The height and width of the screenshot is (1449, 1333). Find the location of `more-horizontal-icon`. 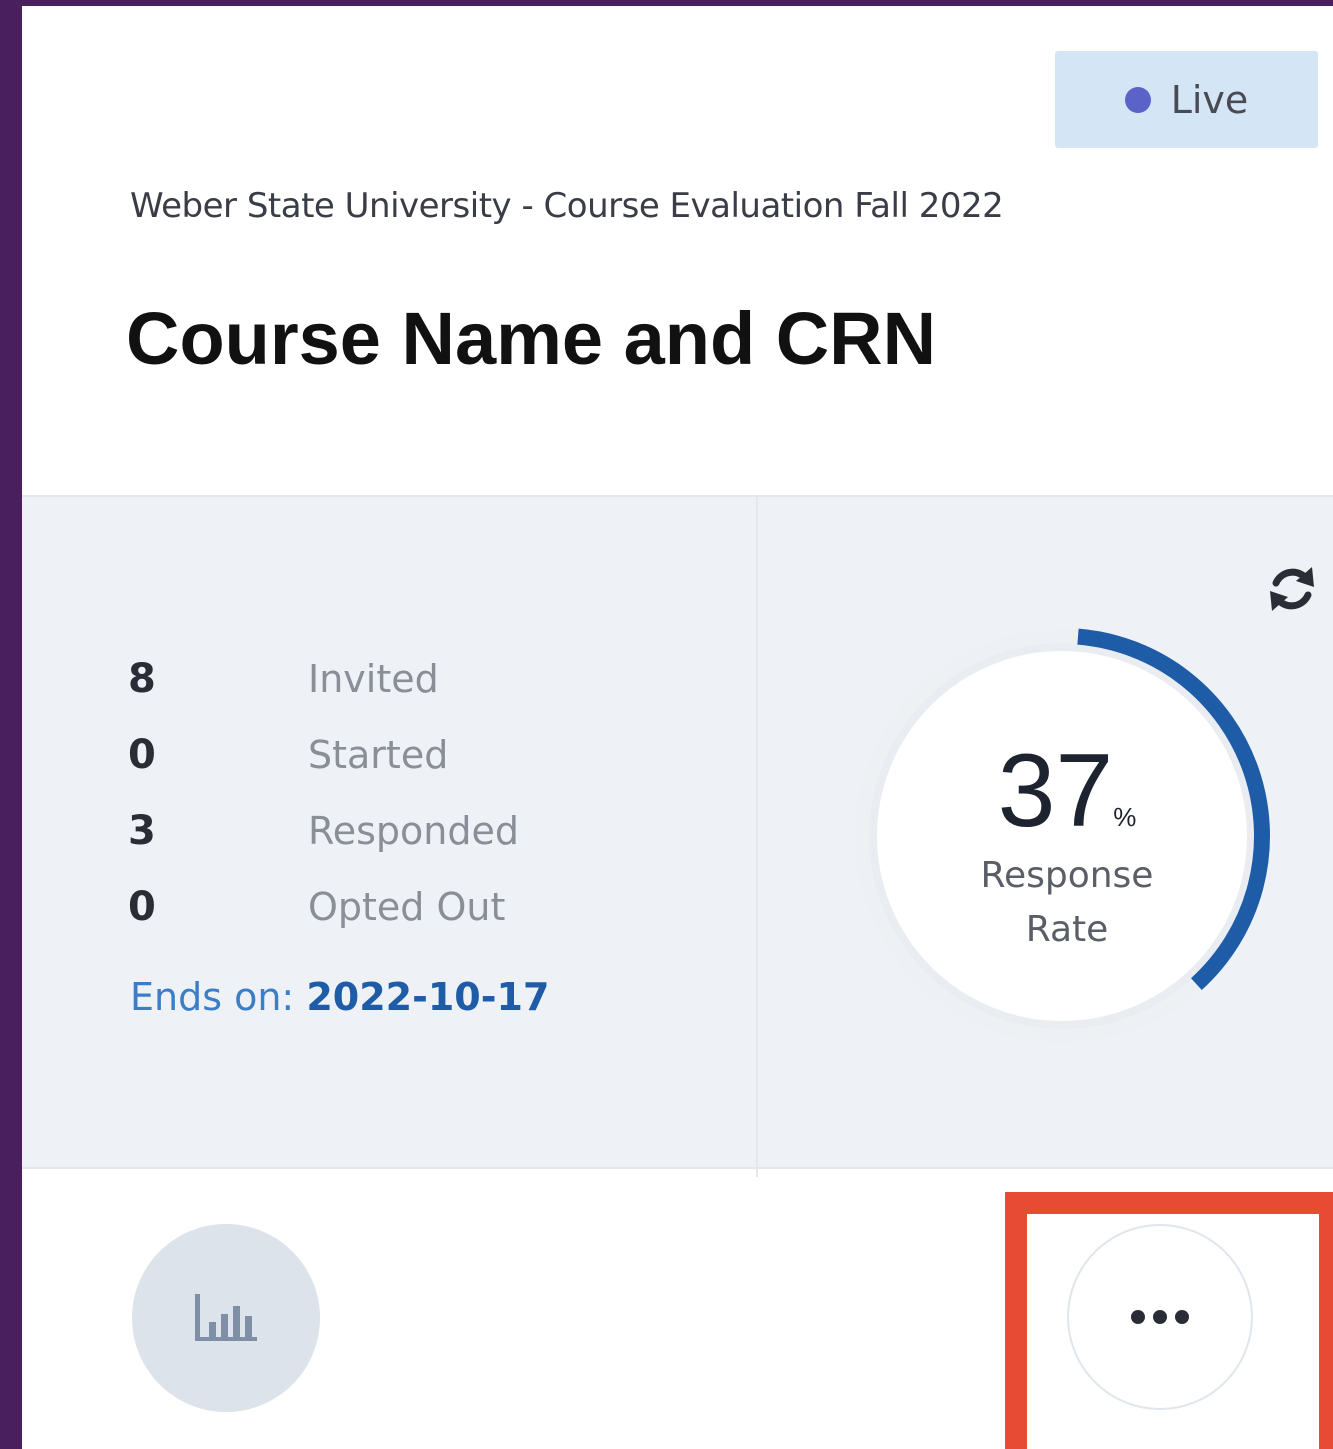

more-horizontal-icon is located at coordinates (1160, 1317).